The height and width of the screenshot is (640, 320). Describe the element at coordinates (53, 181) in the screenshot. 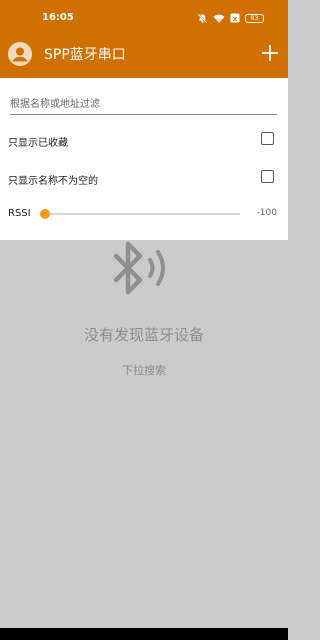

I see `only-named-label: 只显示名称不为空的` at that location.